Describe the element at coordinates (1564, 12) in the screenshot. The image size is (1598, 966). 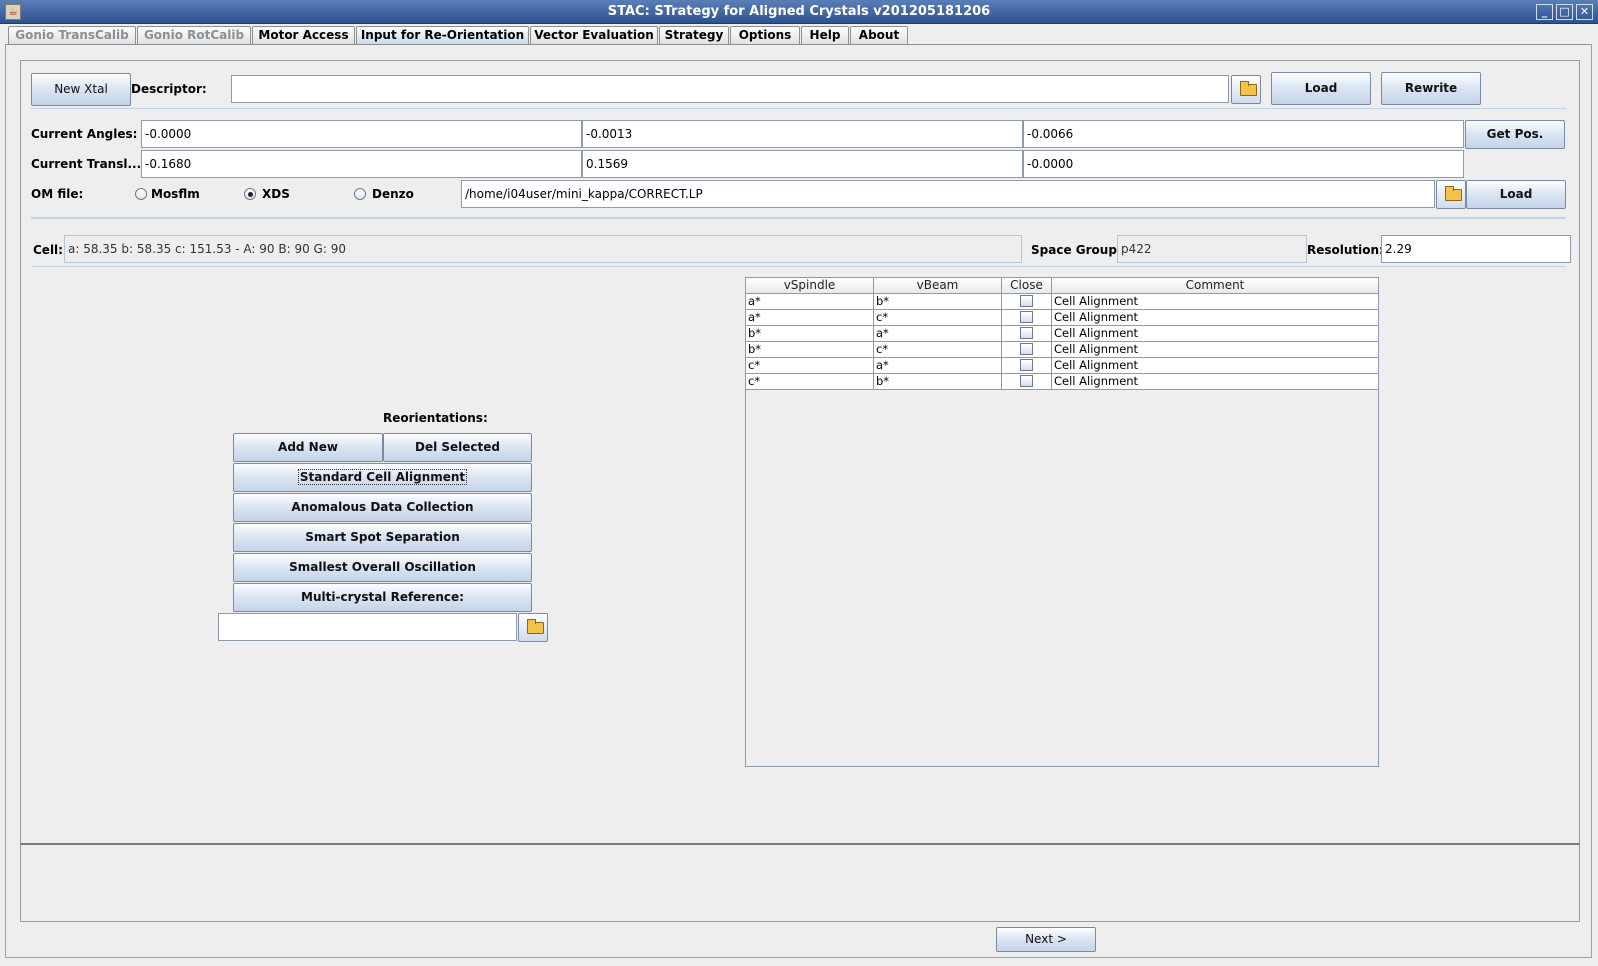
I see `maximize-icon: □` at that location.